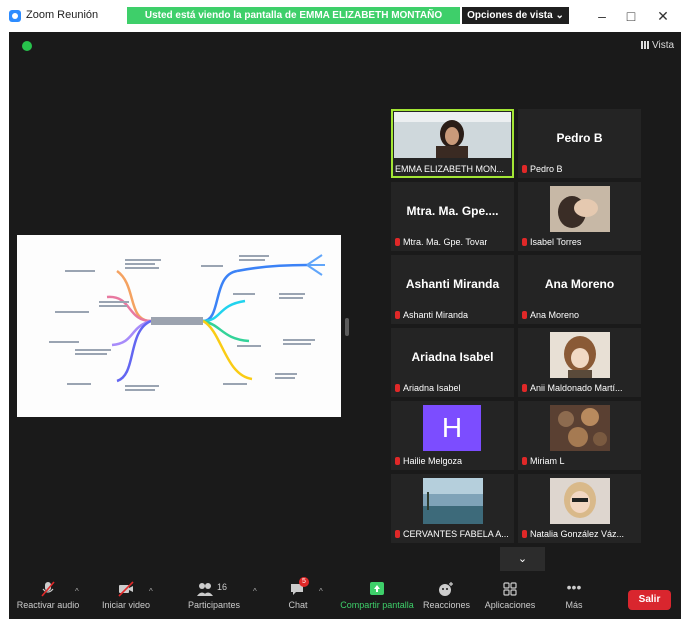  What do you see at coordinates (77, 591) in the screenshot?
I see `audio-options-caret: ^` at bounding box center [77, 591].